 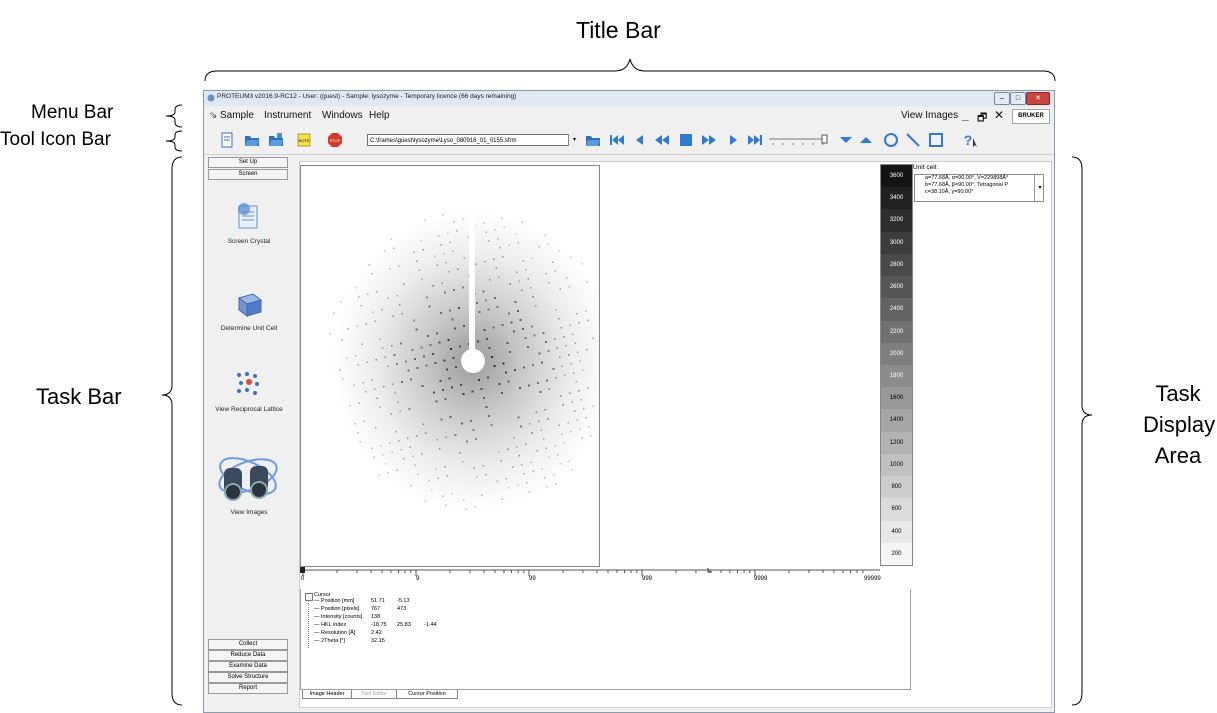 What do you see at coordinates (248, 162) in the screenshot?
I see `setup-button: Set Up` at bounding box center [248, 162].